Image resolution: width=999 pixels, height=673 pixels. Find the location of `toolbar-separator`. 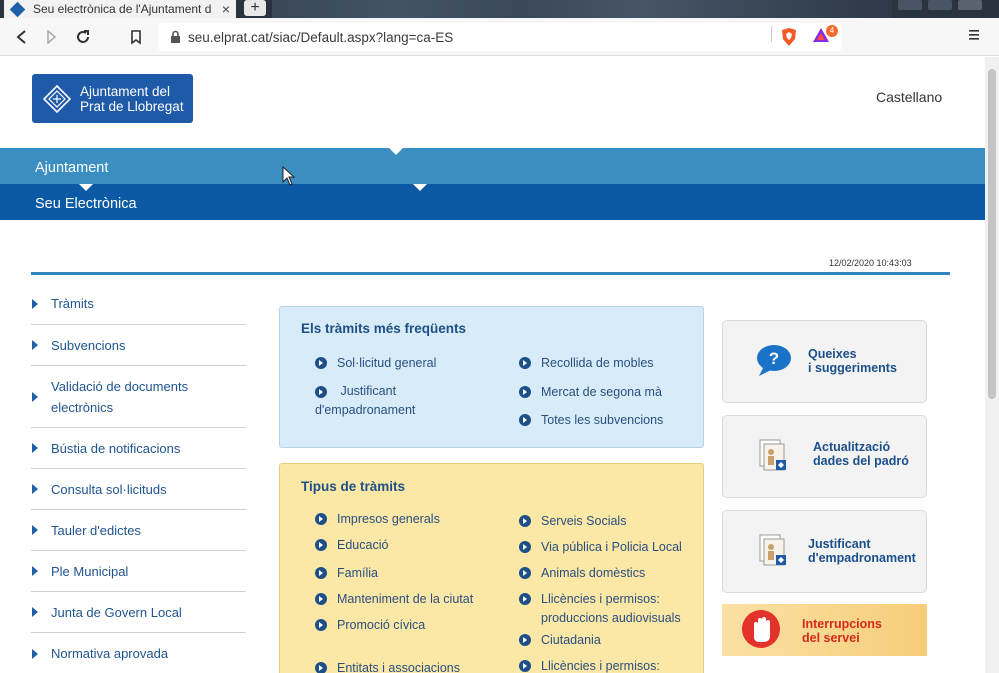

toolbar-separator is located at coordinates (771, 34).